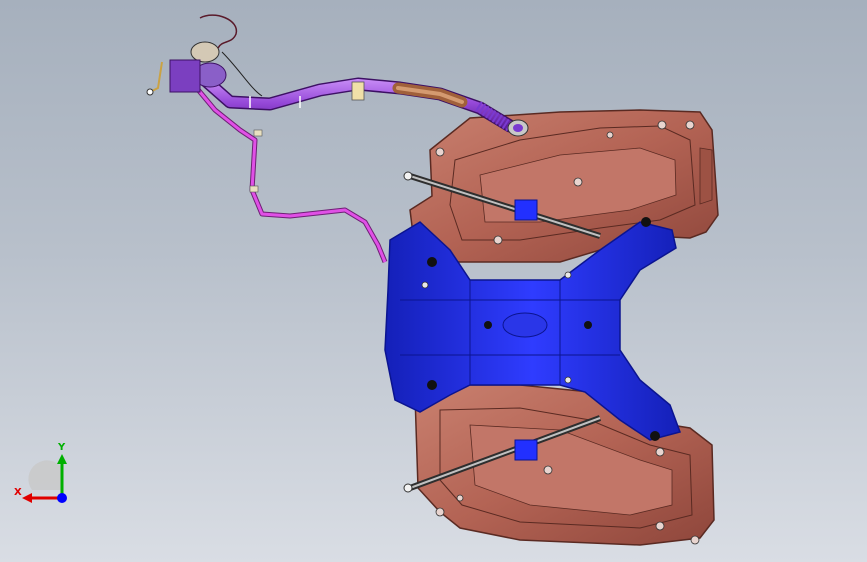 This screenshot has width=867, height=562. What do you see at coordinates (27, 498) in the screenshot?
I see `x-axis-arrow` at bounding box center [27, 498].